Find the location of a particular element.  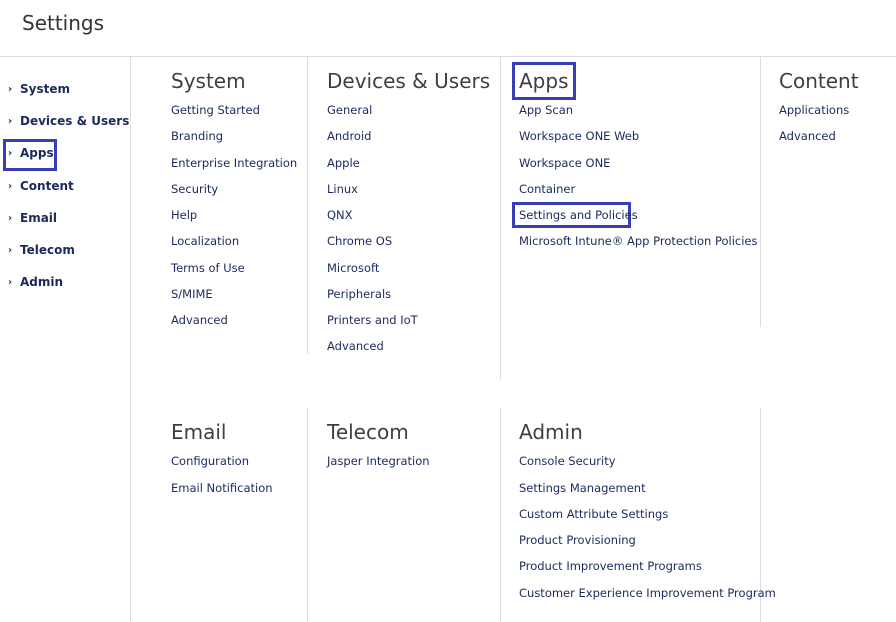

link-container: Container is located at coordinates (547, 189).